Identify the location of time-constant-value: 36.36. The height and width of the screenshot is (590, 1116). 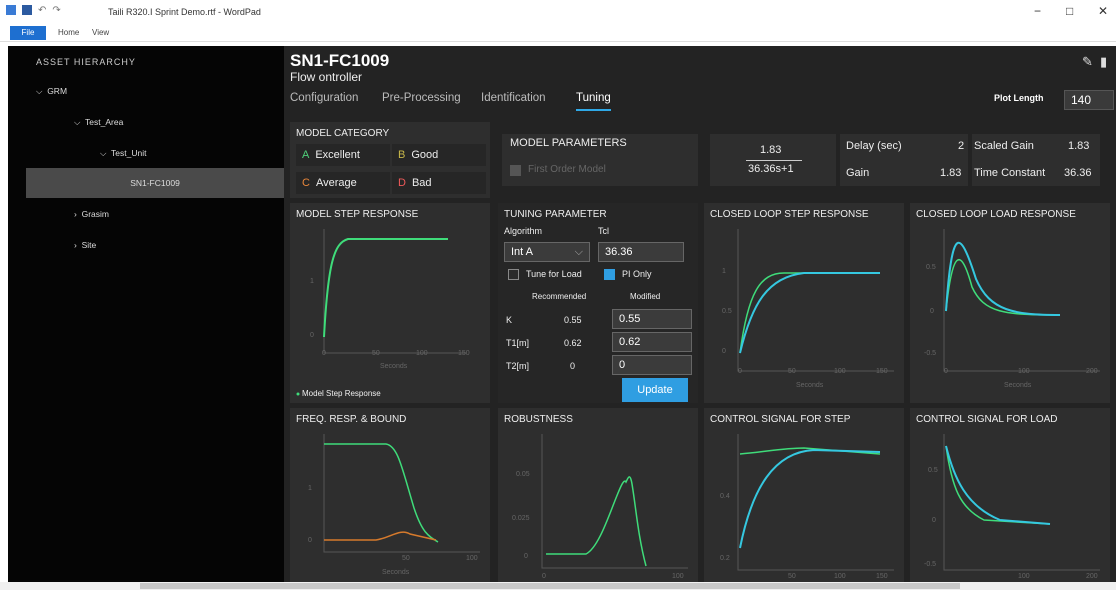
(1078, 173).